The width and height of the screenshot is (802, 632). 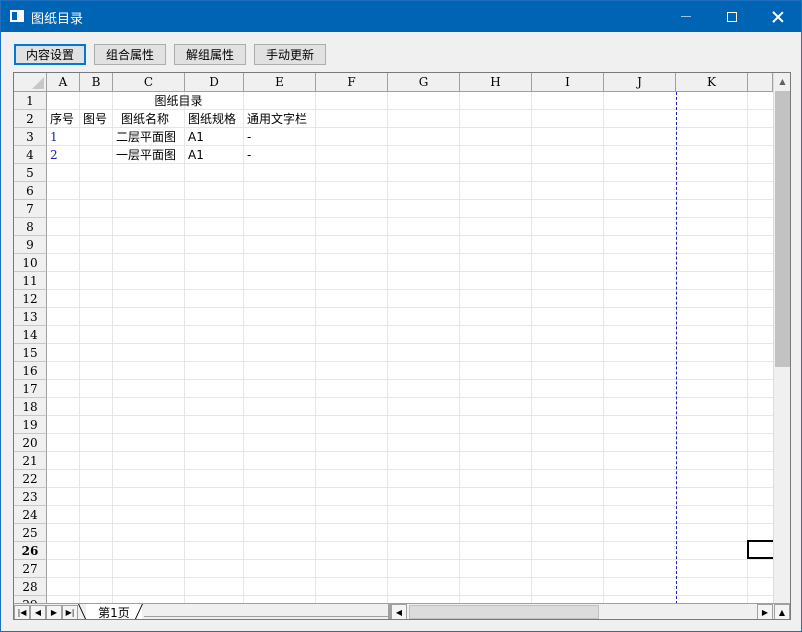 What do you see at coordinates (96, 82) in the screenshot?
I see `column-header-b: B` at bounding box center [96, 82].